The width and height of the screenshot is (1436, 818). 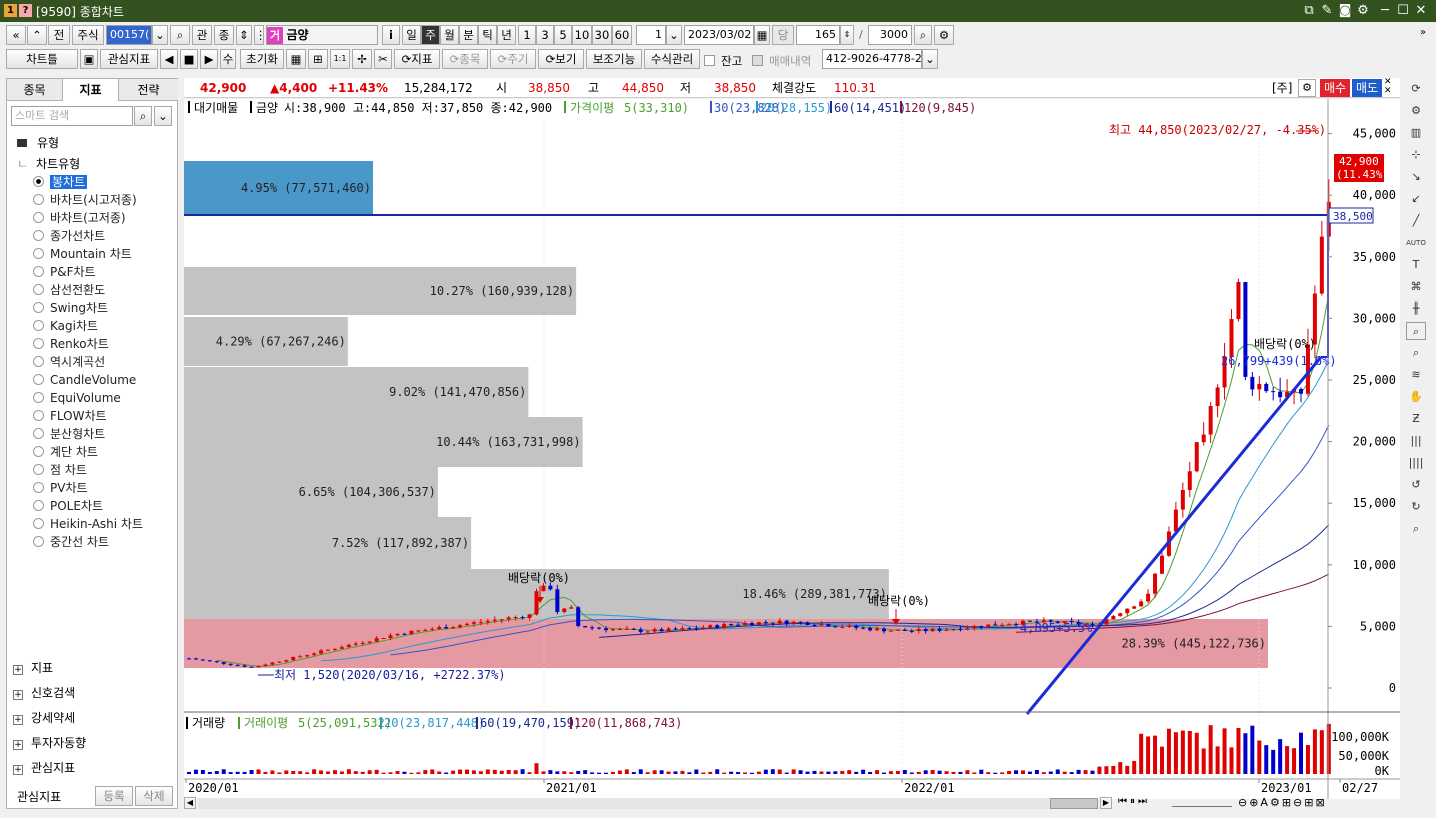 I want to click on sell-button: 매도, so click(x=1367, y=88).